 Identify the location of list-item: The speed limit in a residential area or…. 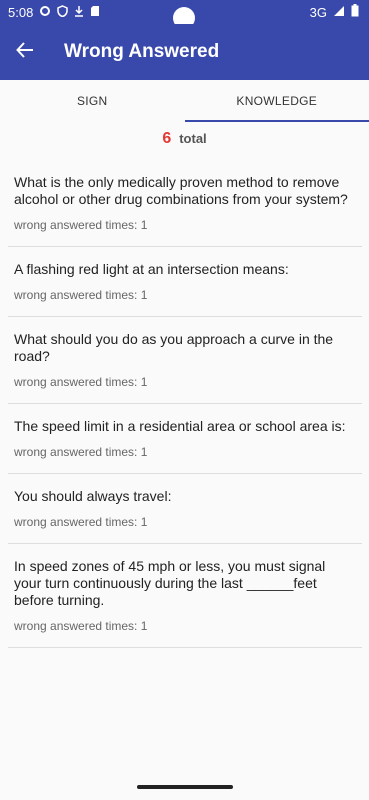
(185, 439).